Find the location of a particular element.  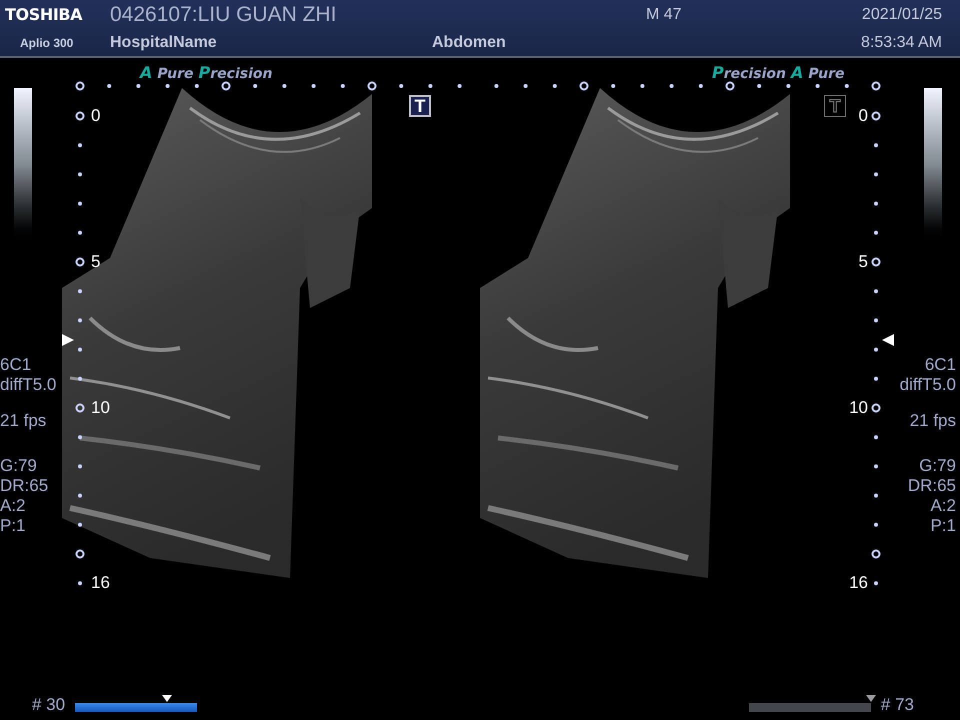

exam-date: 2021/01/25 is located at coordinates (902, 15).